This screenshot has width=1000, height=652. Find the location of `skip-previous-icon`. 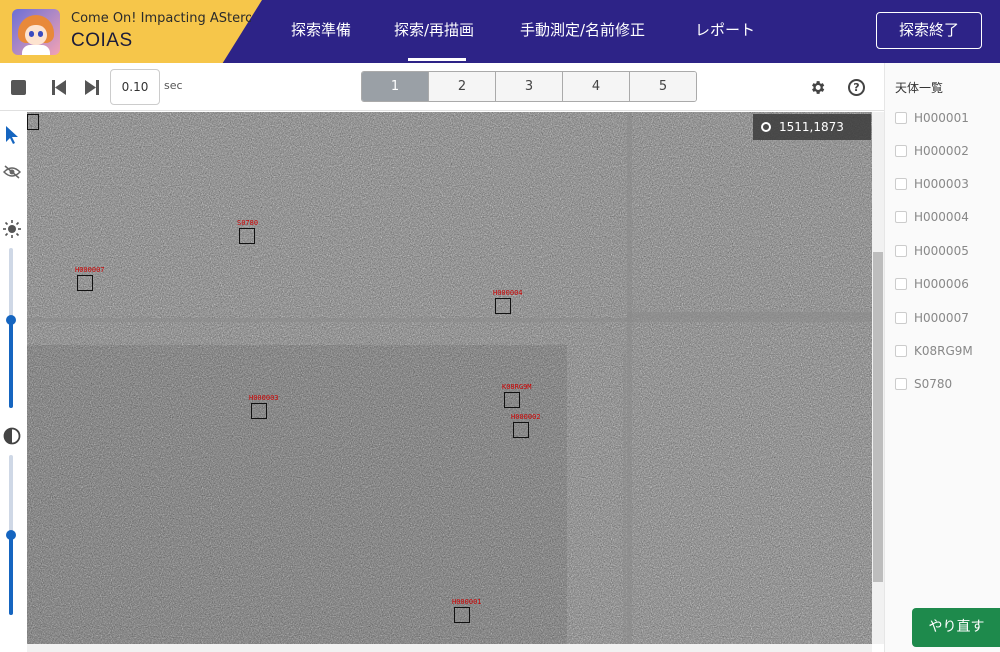

skip-previous-icon is located at coordinates (59, 87).